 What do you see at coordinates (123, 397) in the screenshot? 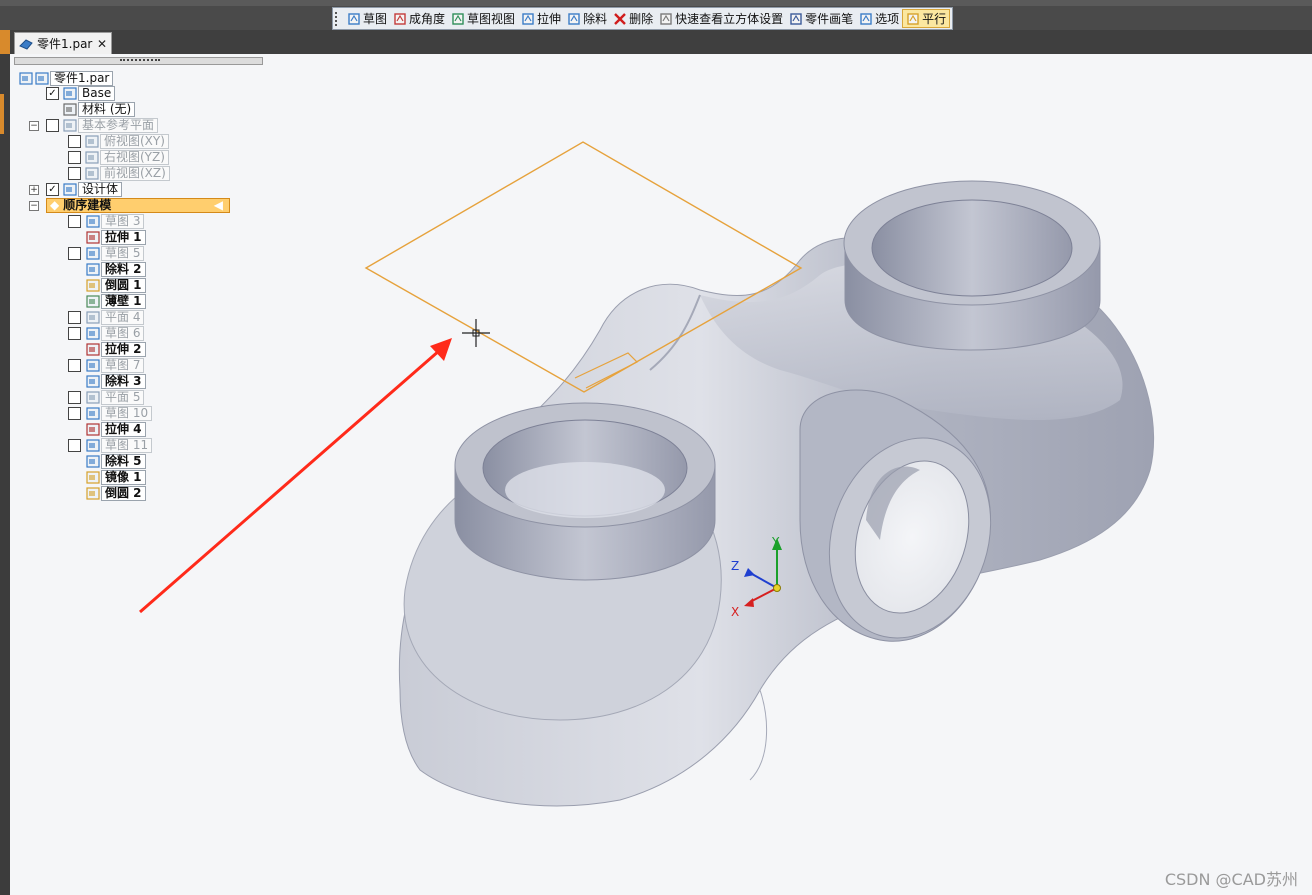
I see `tree-feature-label: 平面 5` at bounding box center [123, 397].